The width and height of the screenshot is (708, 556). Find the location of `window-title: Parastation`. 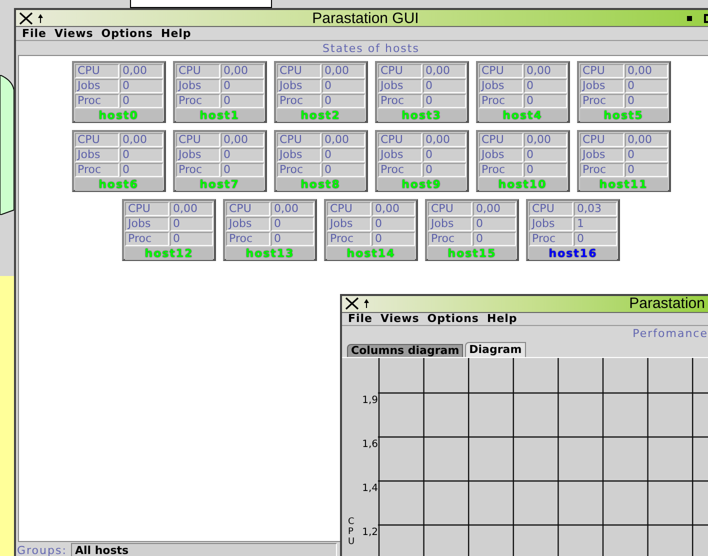

window-title: Parastation is located at coordinates (667, 304).